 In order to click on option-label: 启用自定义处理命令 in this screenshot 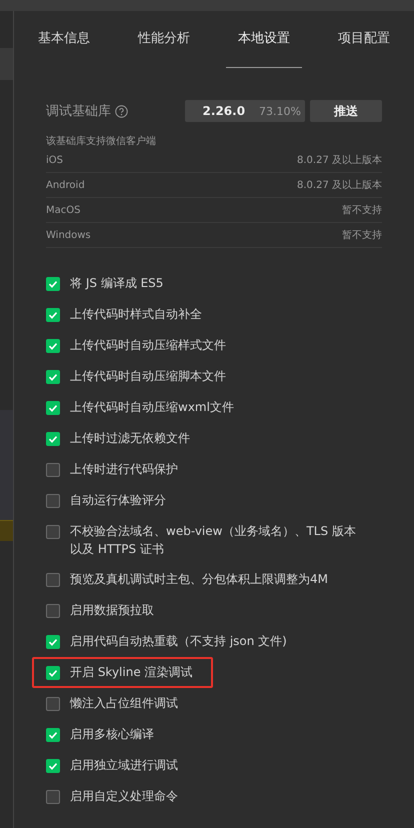, I will do `click(124, 796)`.